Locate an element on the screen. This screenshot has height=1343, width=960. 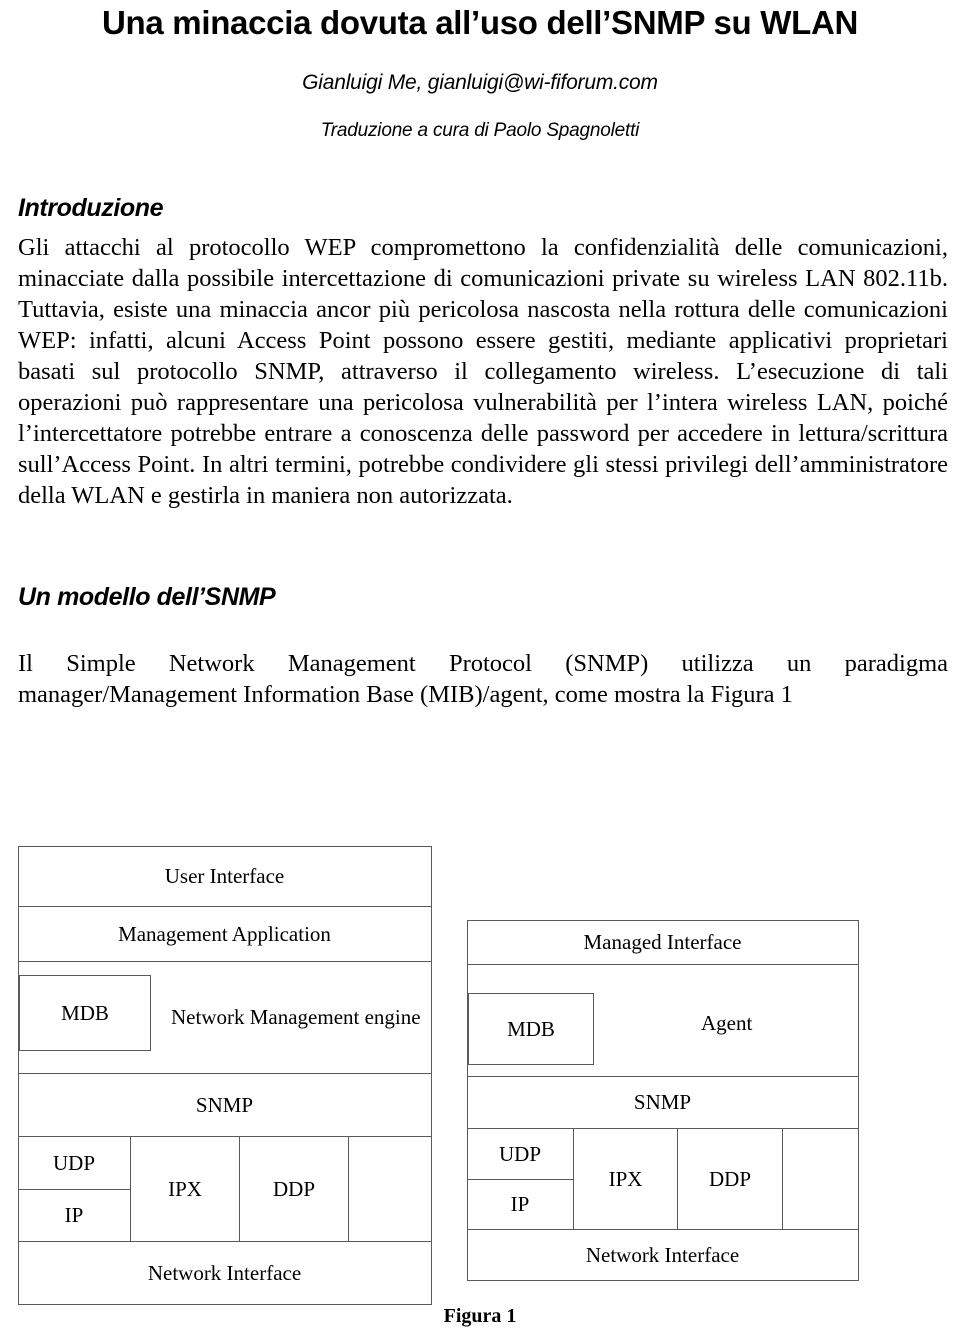
author-line: Gianluigi Me, gianluigi@wi-fiforum.com is located at coordinates (480, 82).